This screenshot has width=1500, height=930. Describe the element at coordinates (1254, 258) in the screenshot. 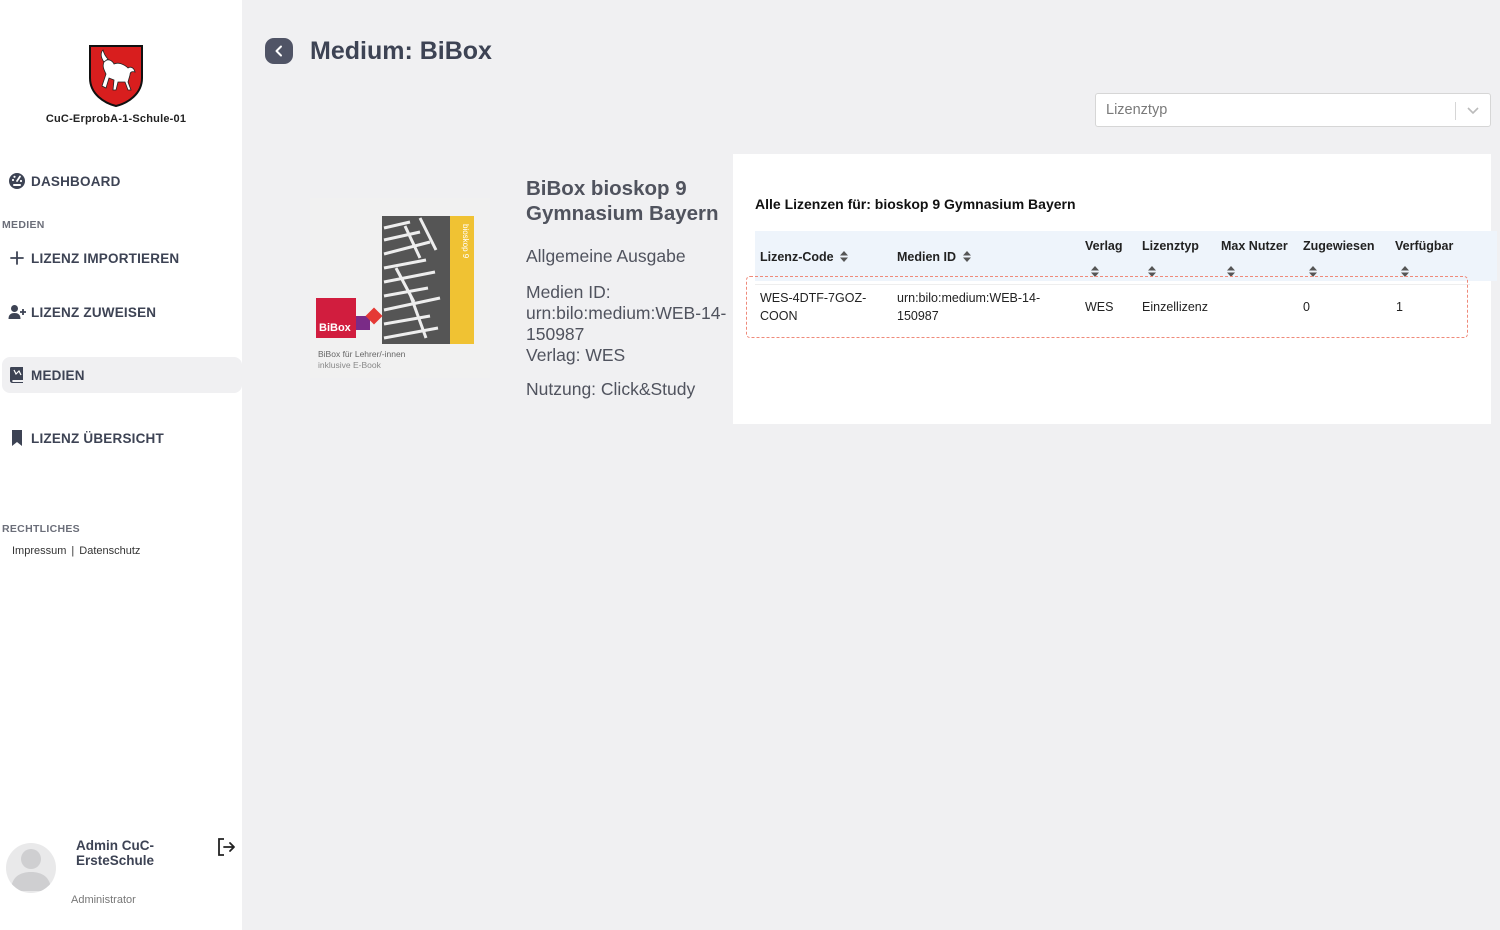

I see `column-header-max-nutzer: Max Nutzer` at that location.